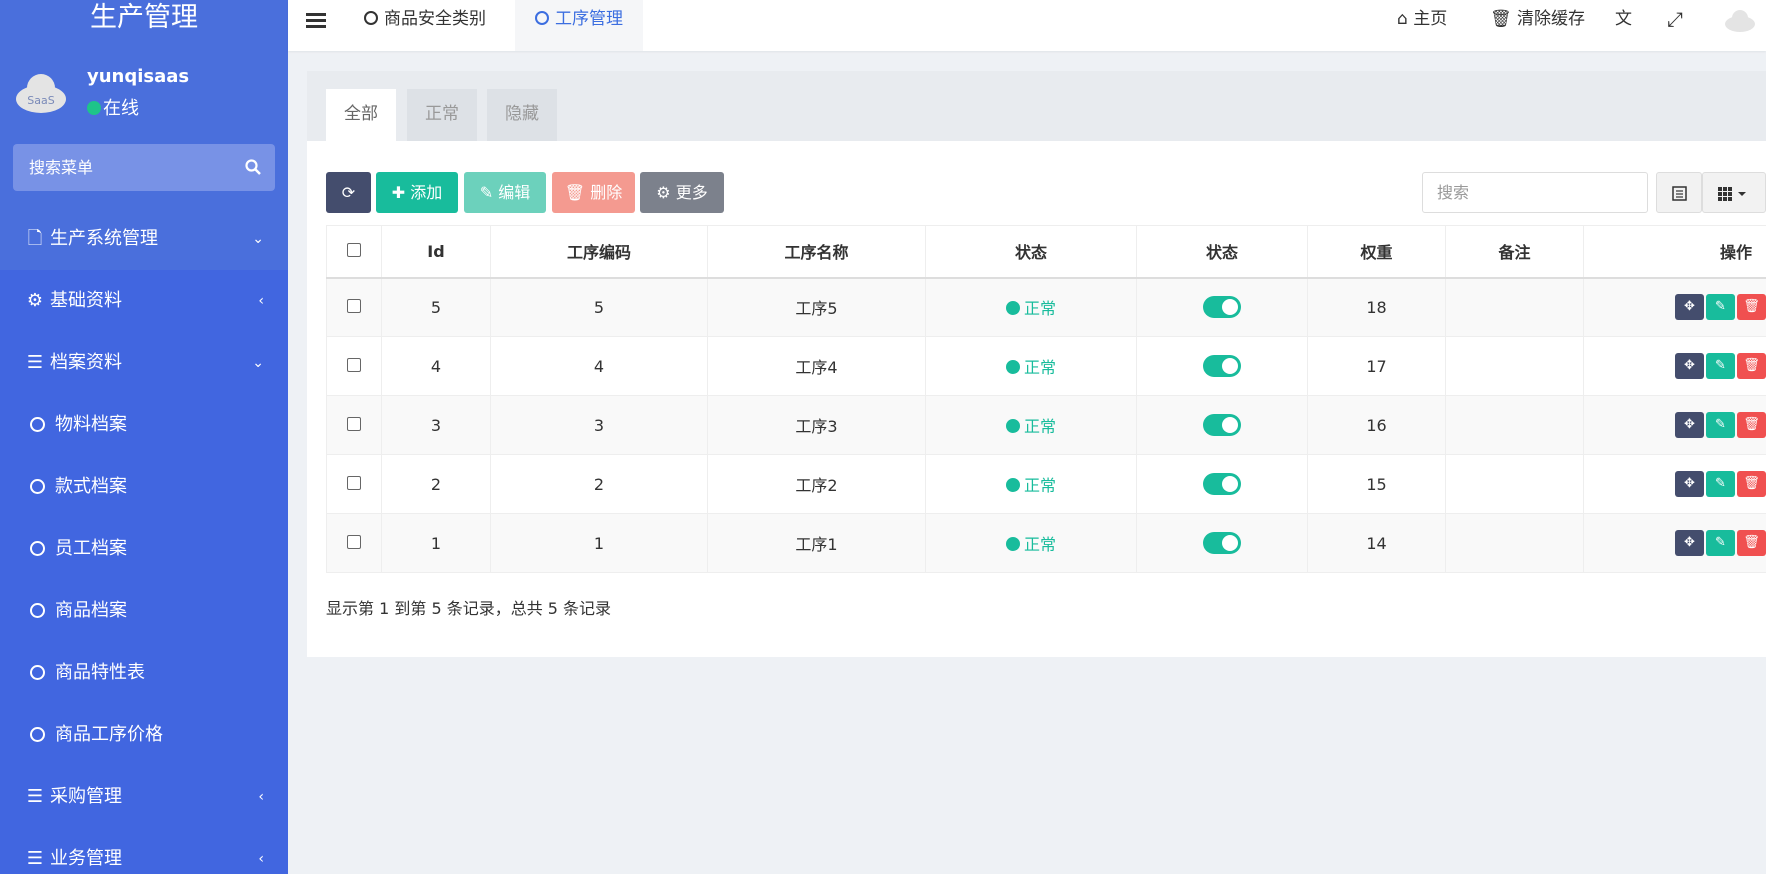 The image size is (1766, 874). What do you see at coordinates (144, 797) in the screenshot?
I see `sidebar-item-purchase: ☰ 采购管理 ‹` at bounding box center [144, 797].